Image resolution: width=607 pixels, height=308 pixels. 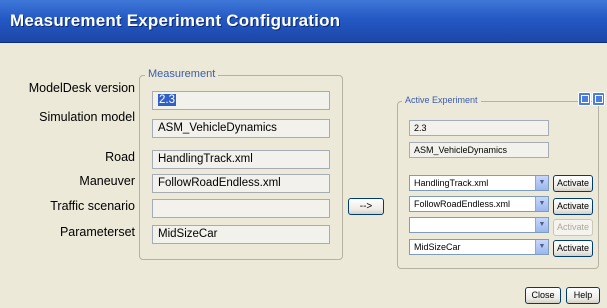 I want to click on close-button: Close, so click(x=543, y=295).